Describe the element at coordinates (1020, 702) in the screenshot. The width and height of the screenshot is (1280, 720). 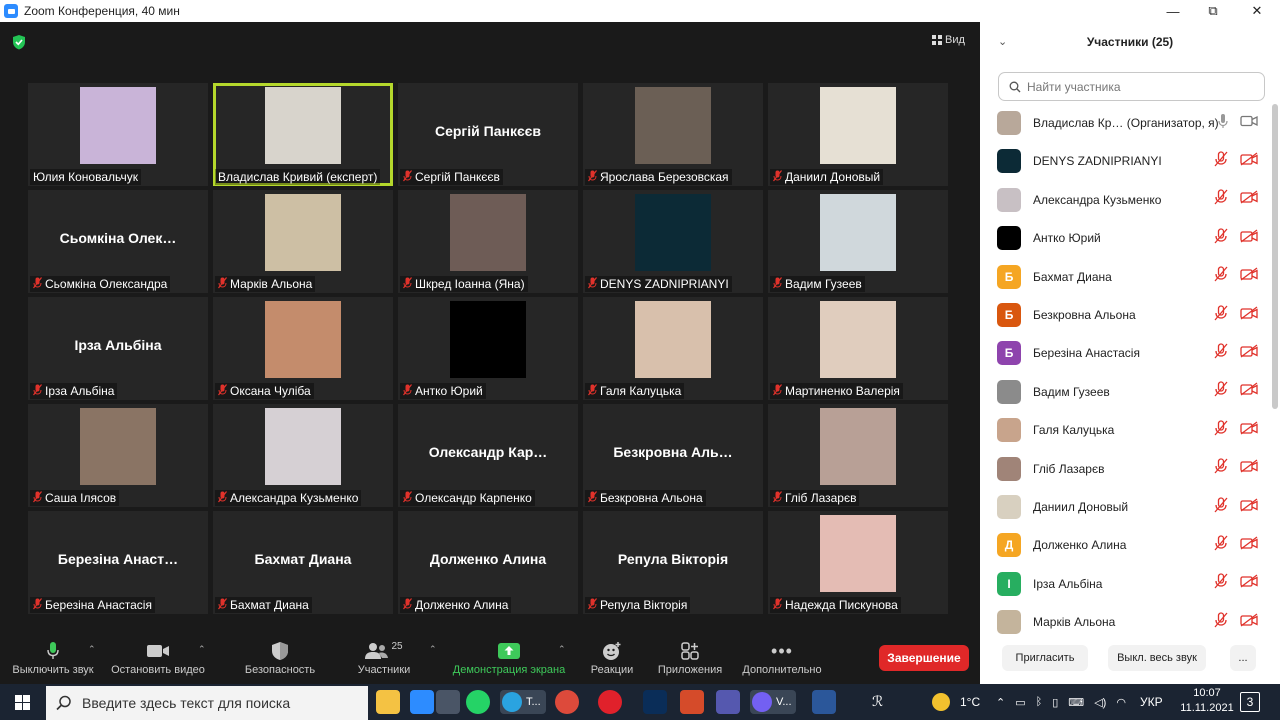
I see `network-icon: ▭` at that location.